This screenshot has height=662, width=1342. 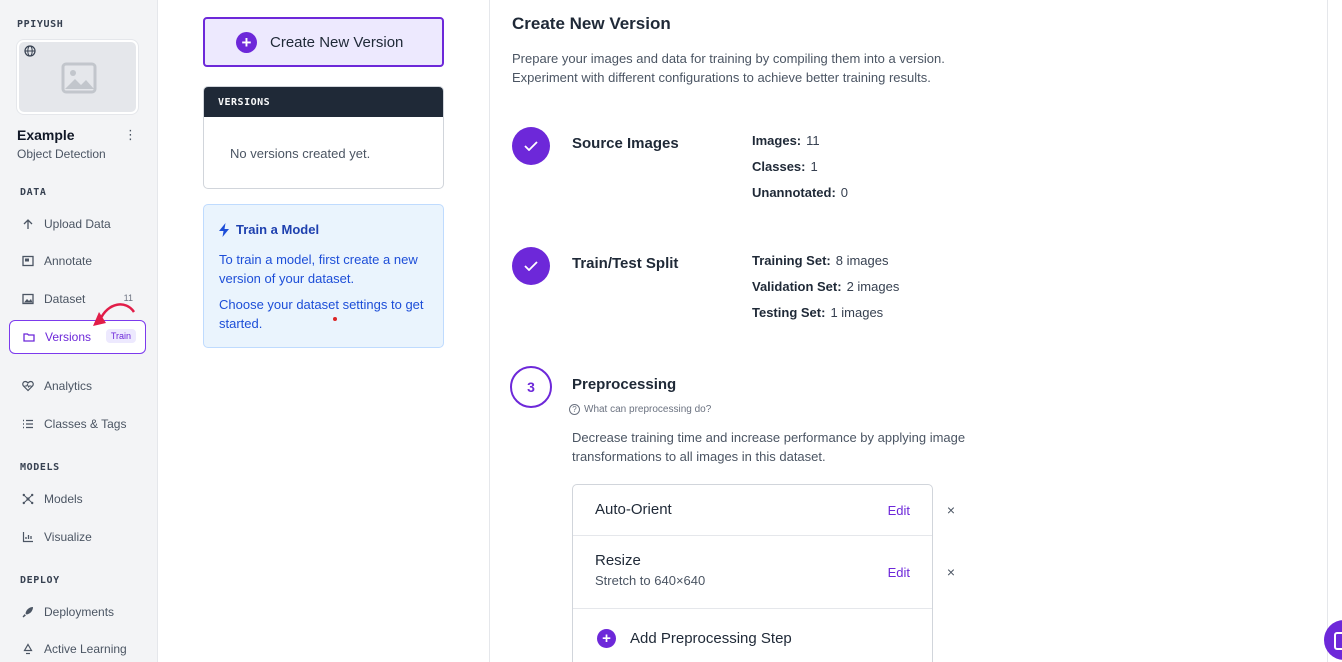 What do you see at coordinates (68, 261) in the screenshot?
I see `sidebar-item-label: Annotate` at bounding box center [68, 261].